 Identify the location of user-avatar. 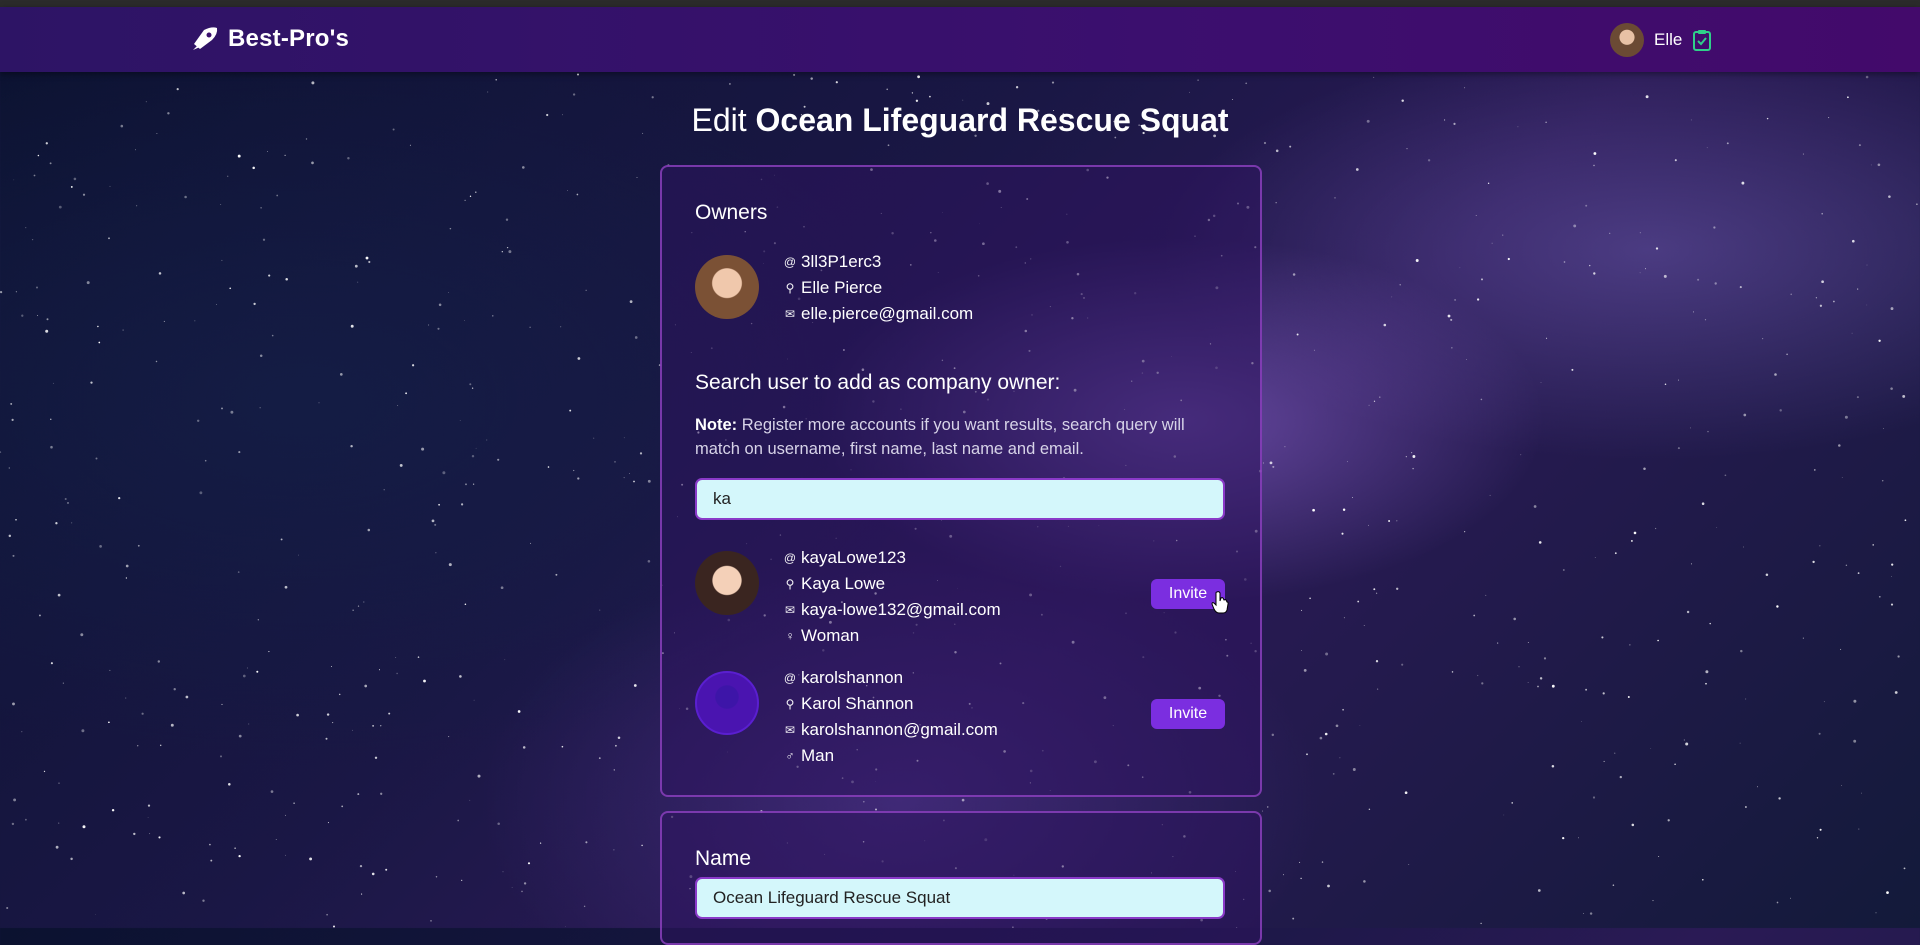
(1627, 40).